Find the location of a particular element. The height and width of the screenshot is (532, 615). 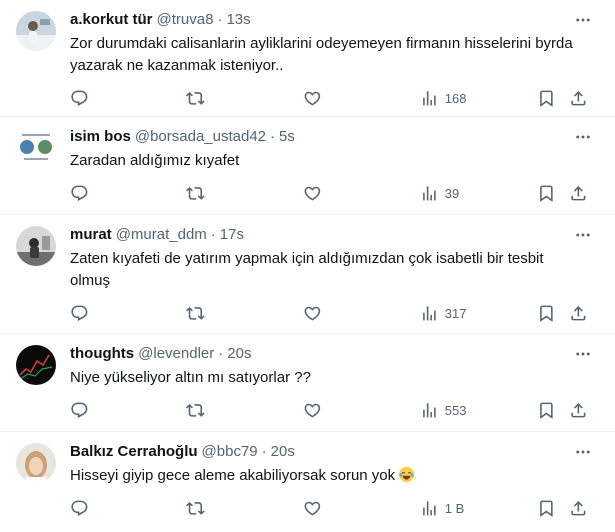

views-count: 317 is located at coordinates (455, 313).